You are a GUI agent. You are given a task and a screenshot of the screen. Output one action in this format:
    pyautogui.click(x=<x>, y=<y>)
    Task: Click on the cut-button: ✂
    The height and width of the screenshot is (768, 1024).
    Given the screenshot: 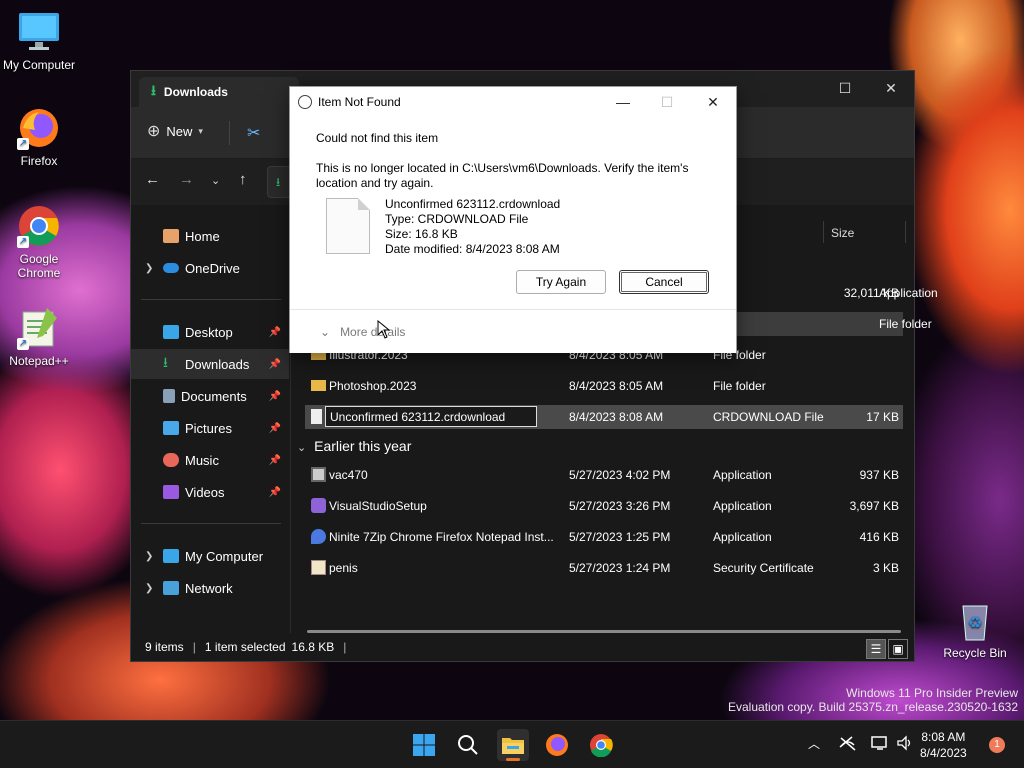 What is the action you would take?
    pyautogui.click(x=253, y=133)
    